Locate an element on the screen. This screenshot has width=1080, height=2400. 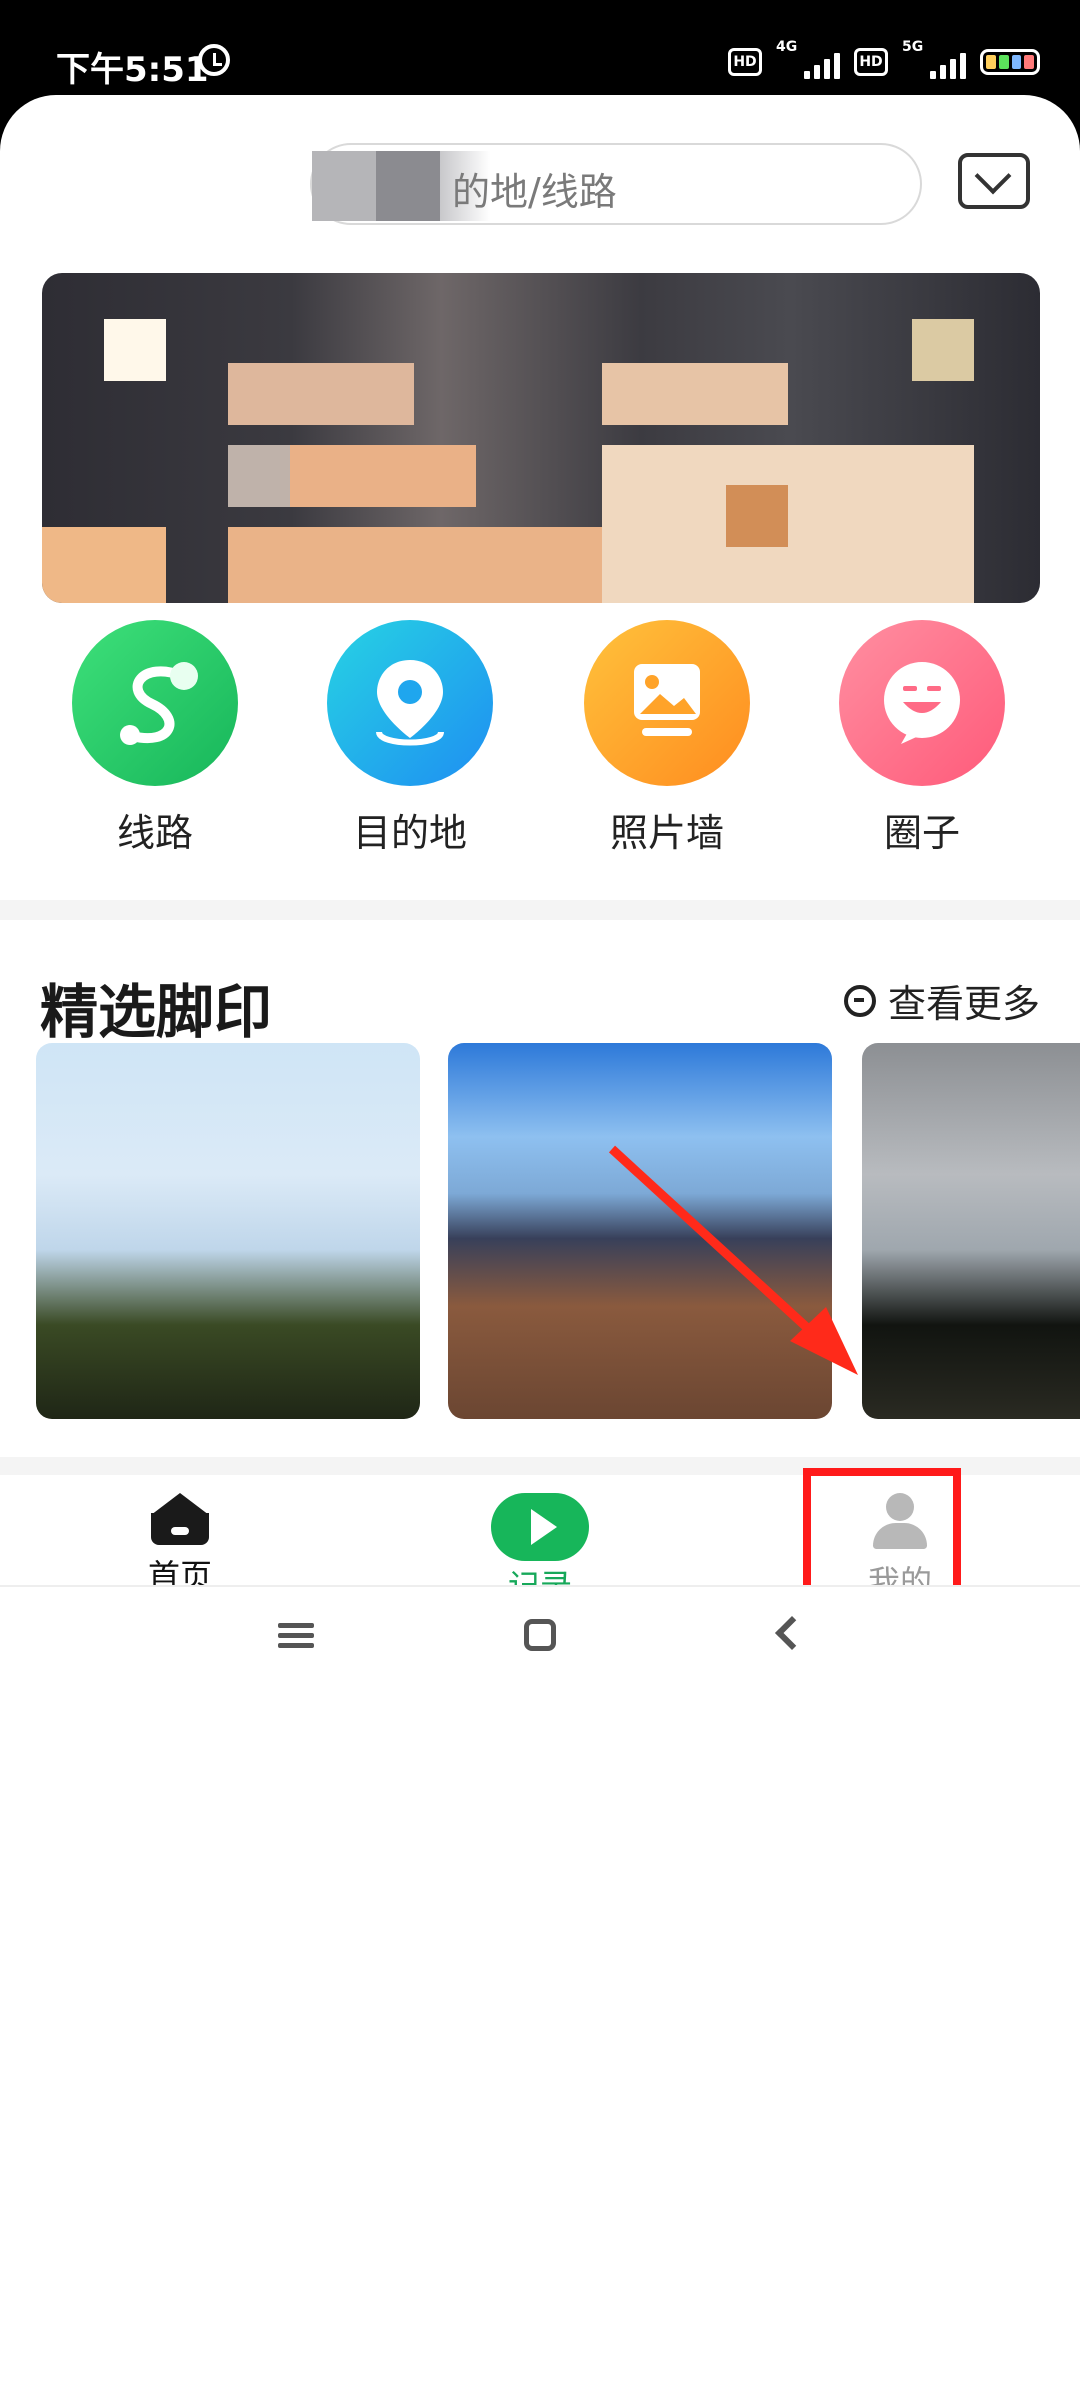
system-nav-bar is located at coordinates (540, 1631).